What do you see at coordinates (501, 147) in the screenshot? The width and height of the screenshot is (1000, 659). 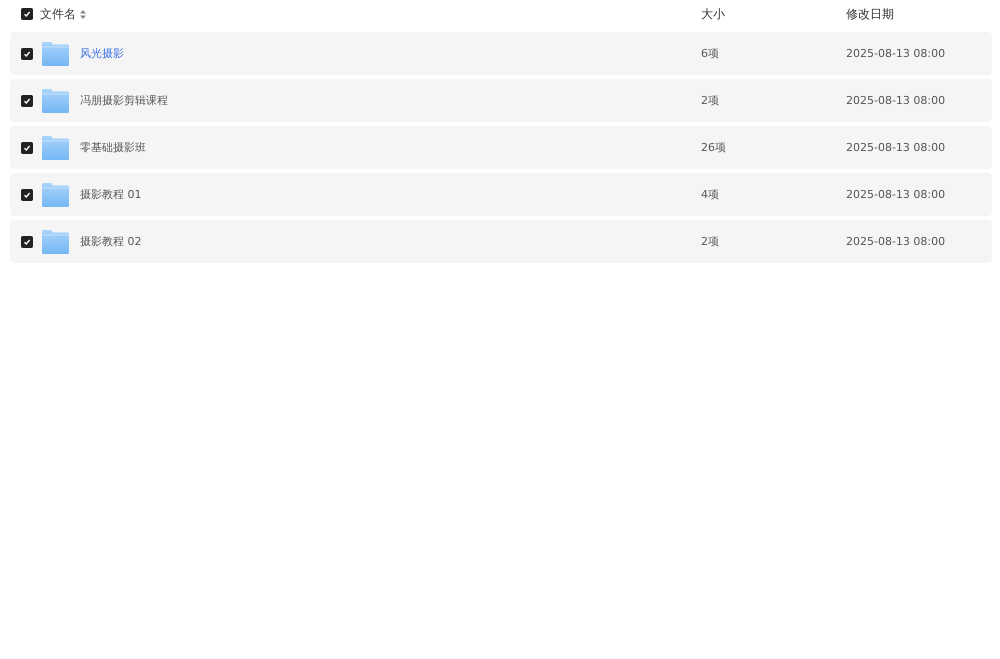 I see `file-row: 零基础摄影班 26项 2025-08-13 08:00` at bounding box center [501, 147].